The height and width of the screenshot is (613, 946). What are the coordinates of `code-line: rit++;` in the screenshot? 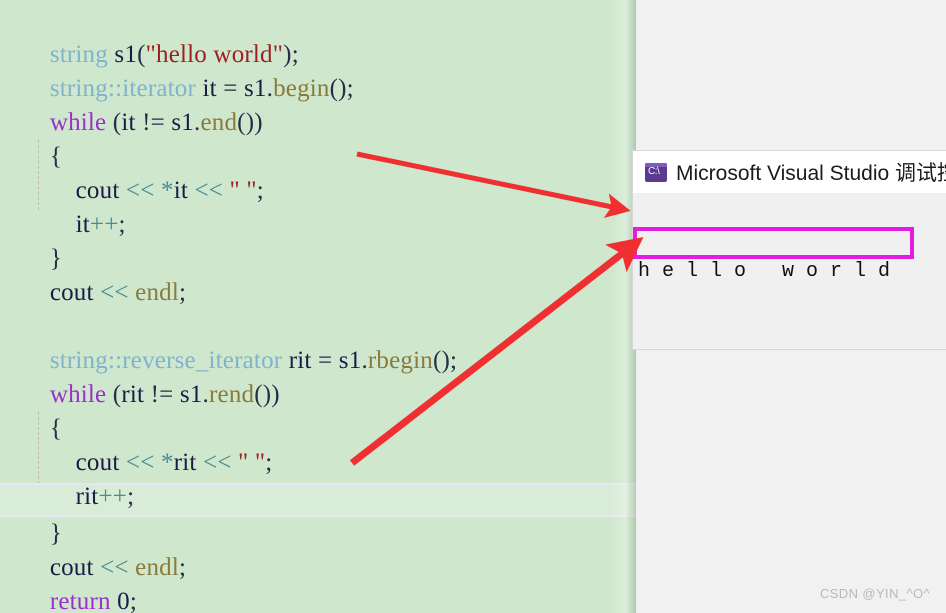 It's located at (318, 478).